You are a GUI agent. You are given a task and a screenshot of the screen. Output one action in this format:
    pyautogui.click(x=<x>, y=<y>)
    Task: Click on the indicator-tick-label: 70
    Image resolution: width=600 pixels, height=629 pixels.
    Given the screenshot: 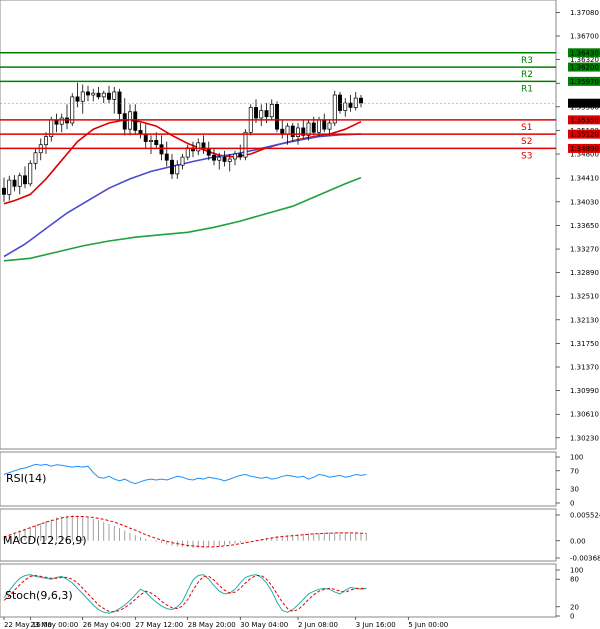 What is the action you would take?
    pyautogui.click(x=574, y=471)
    